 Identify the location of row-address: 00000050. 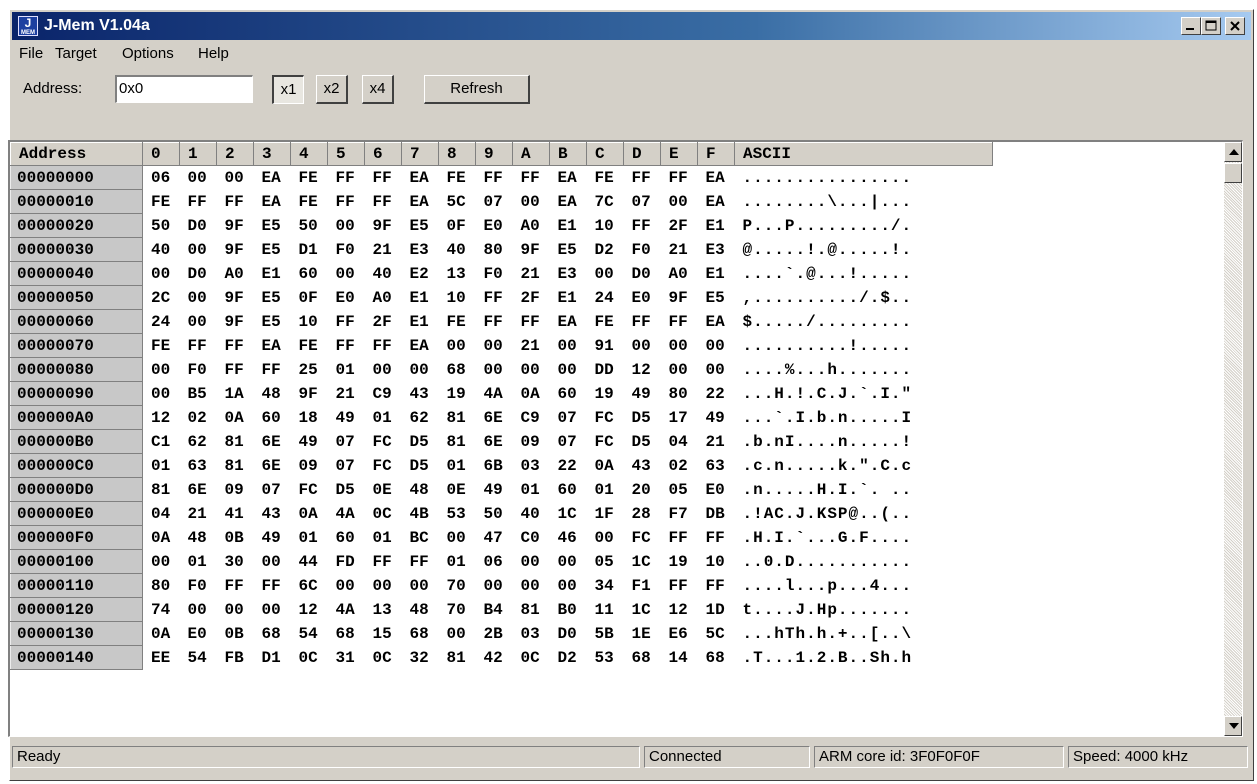
(76, 297).